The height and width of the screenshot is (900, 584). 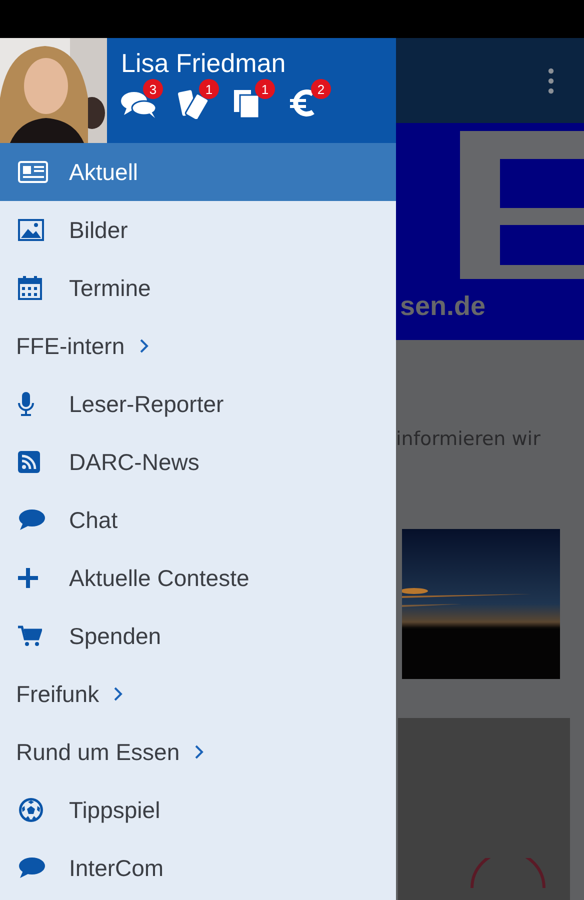 I want to click on rss-icon, so click(x=29, y=462).